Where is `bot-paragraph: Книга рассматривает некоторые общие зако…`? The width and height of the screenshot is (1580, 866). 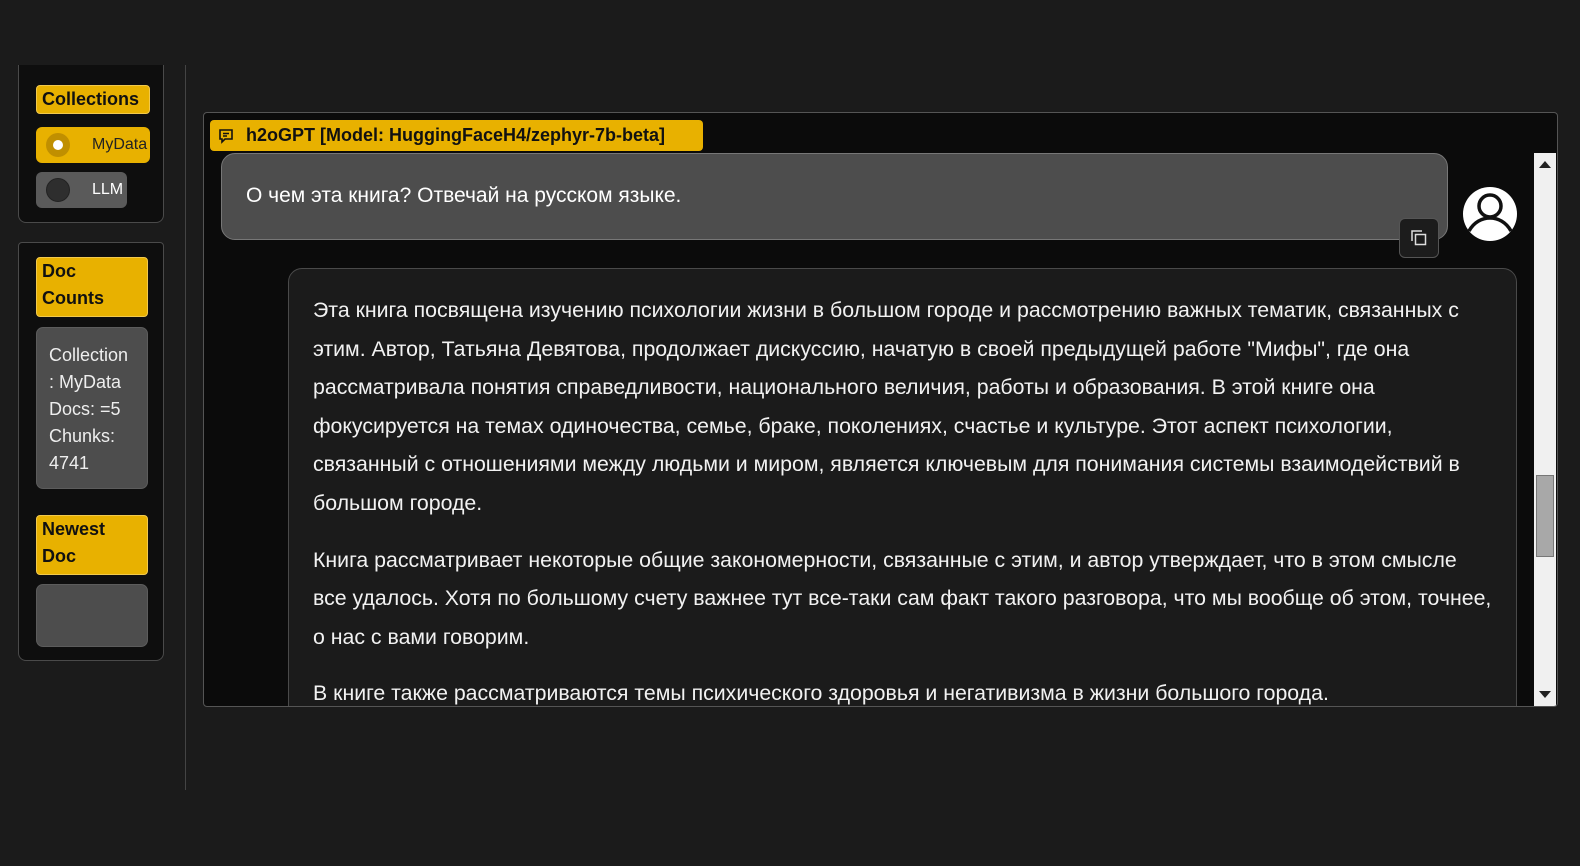 bot-paragraph: Книга рассматривает некоторые общие зако… is located at coordinates (902, 598).